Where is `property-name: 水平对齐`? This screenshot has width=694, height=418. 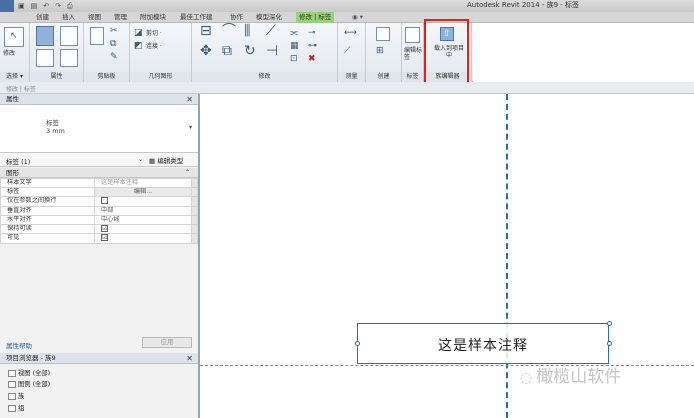 property-name: 水平对齐 is located at coordinates (47, 219).